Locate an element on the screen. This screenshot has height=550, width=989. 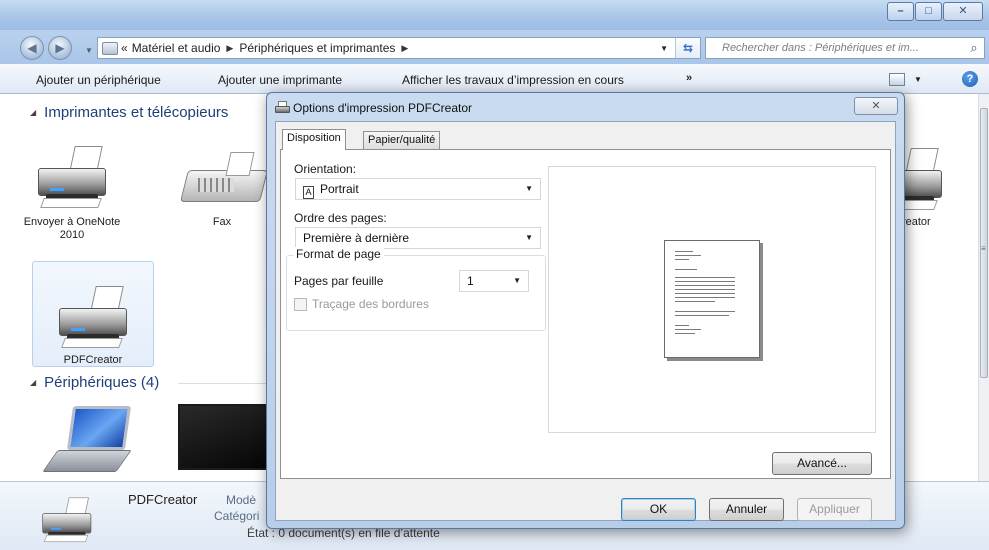
laptop-icon is located at coordinates (88, 443).